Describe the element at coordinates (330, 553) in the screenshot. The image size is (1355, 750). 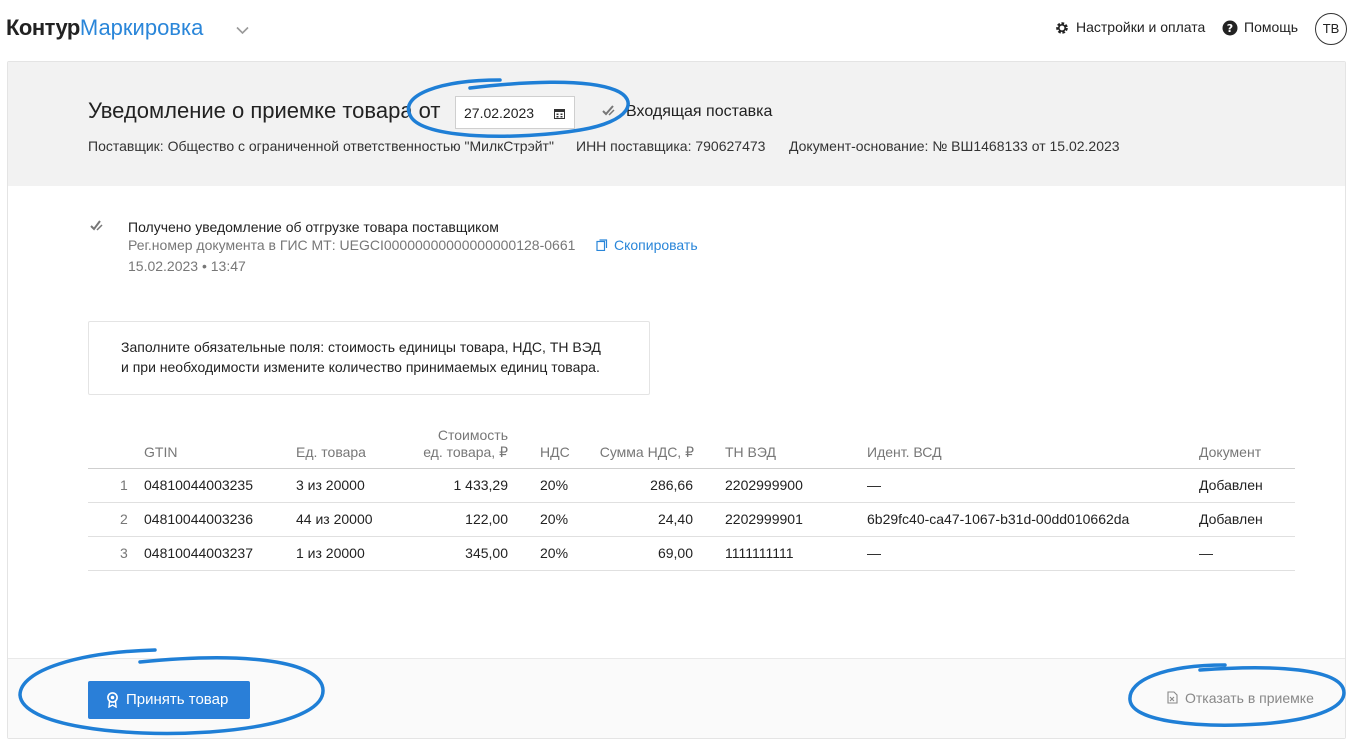
I see `unit-cell: 1 из 20000` at that location.